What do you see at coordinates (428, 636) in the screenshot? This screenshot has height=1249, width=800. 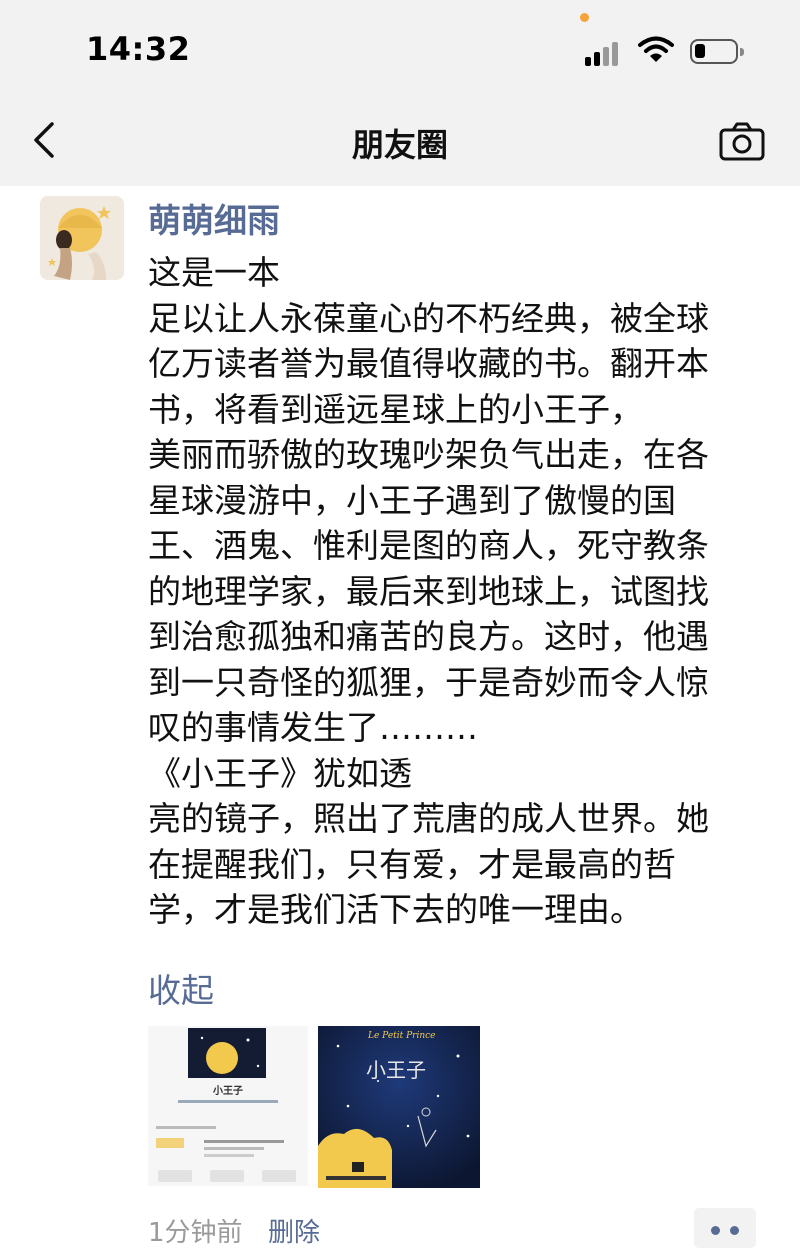 I see `post-text-line: 到治愈孤独和痛苦的良方。这时，他遇` at bounding box center [428, 636].